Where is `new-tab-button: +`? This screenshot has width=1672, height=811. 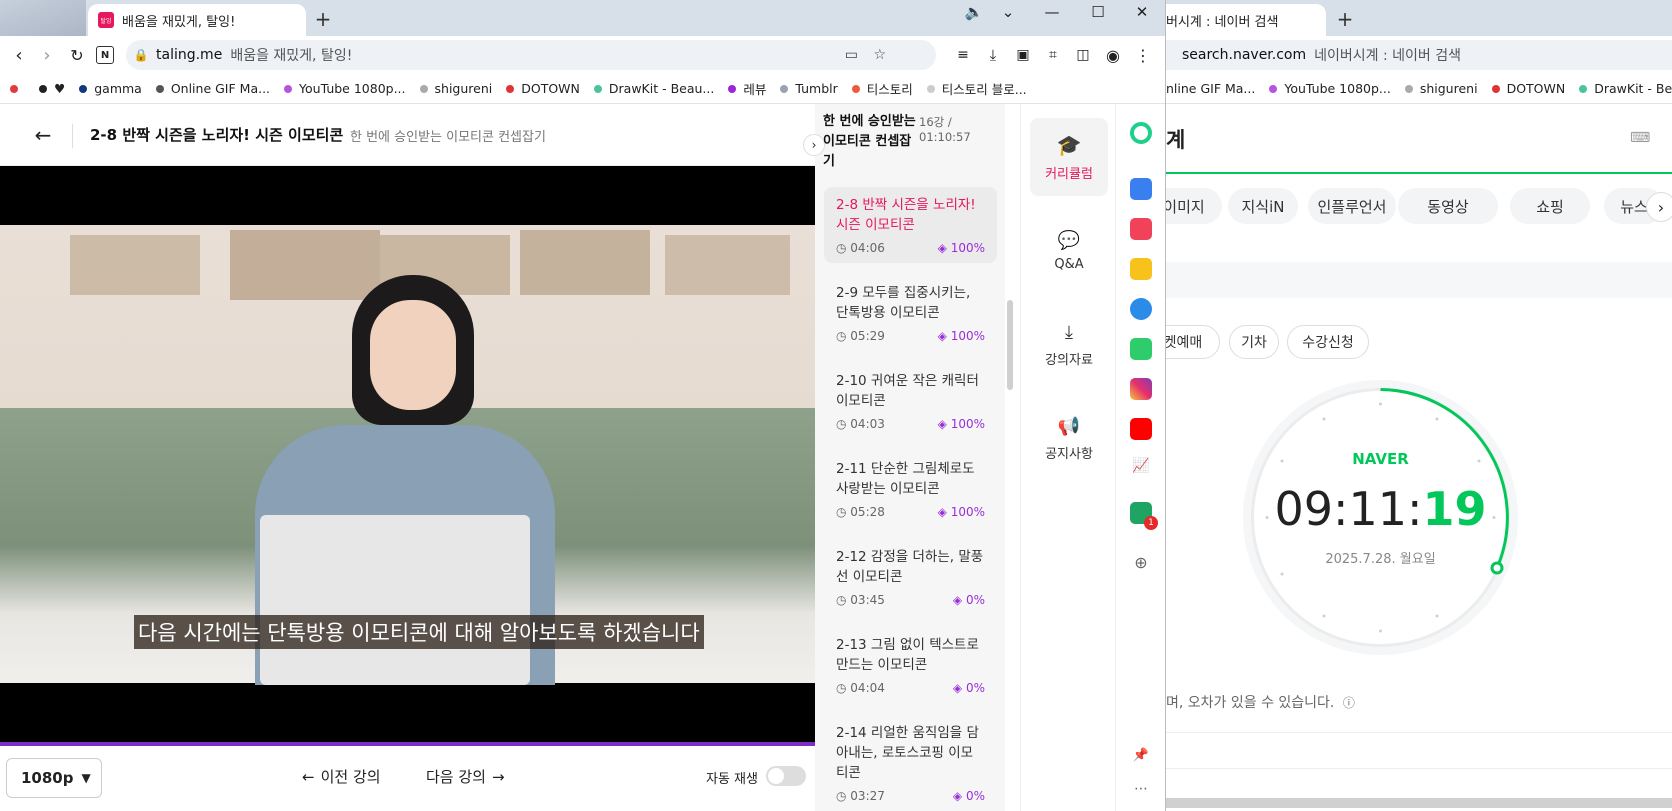
new-tab-button: + is located at coordinates (323, 19).